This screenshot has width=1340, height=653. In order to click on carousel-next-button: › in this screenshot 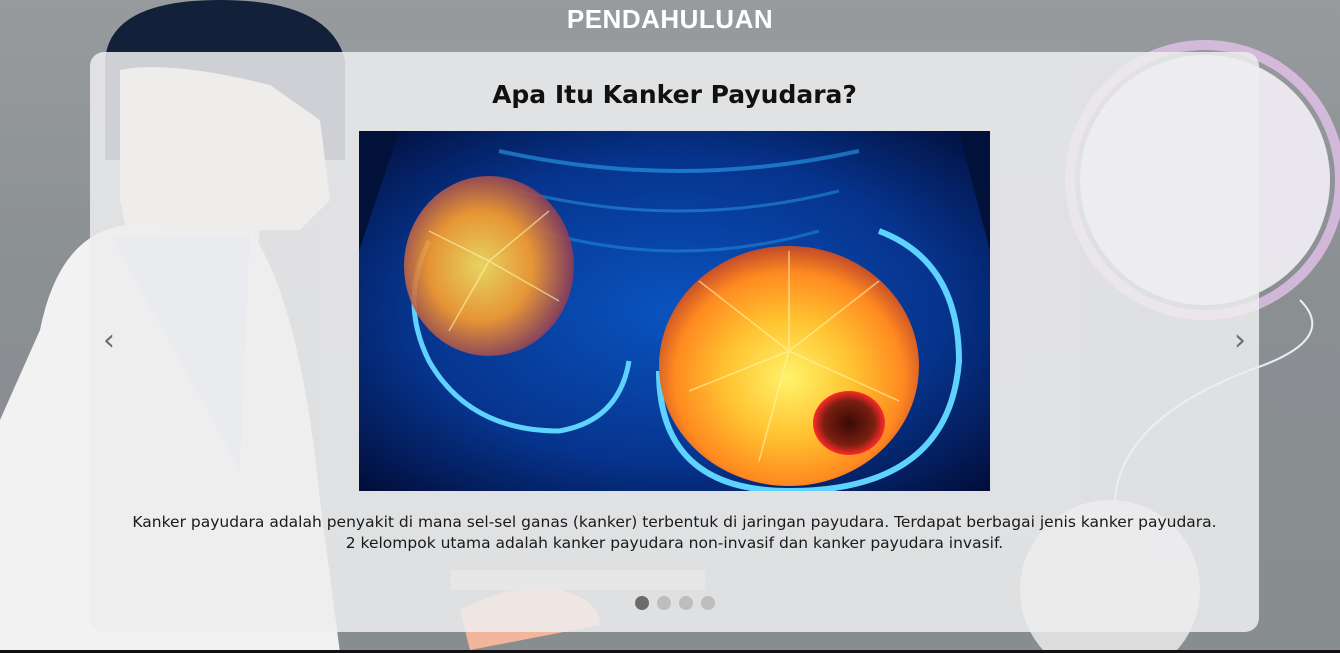, I will do `click(1240, 340)`.